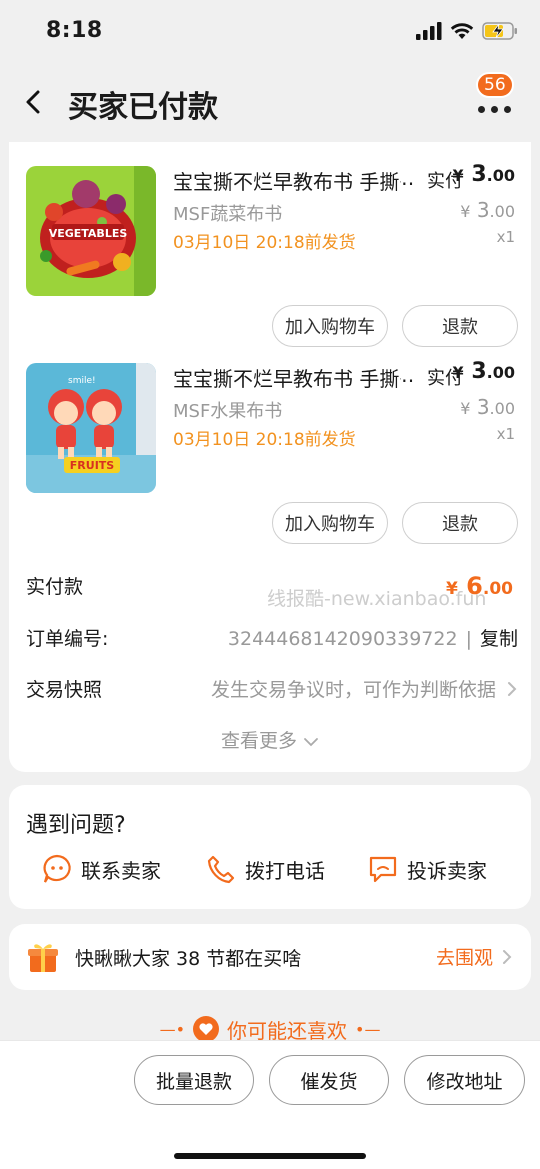  Describe the element at coordinates (496, 102) in the screenshot. I see `more-menu-button: 56` at that location.